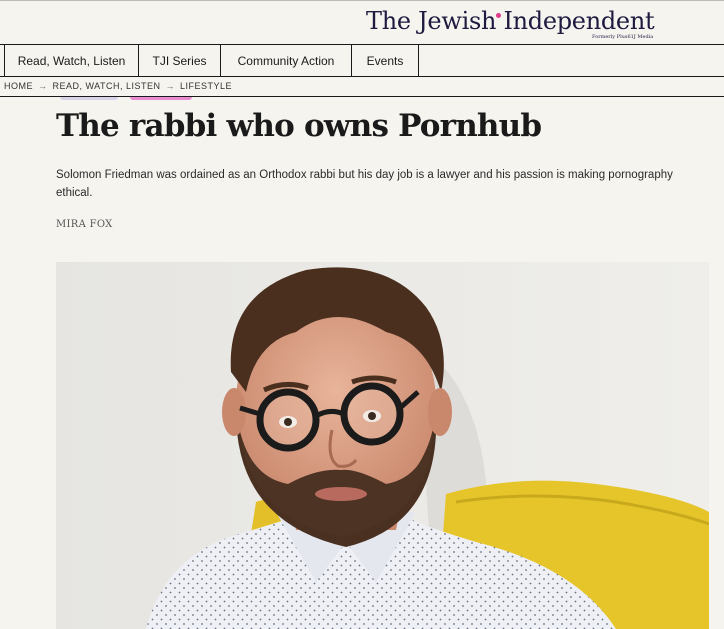  I want to click on logo-accent-dot, so click(498, 15).